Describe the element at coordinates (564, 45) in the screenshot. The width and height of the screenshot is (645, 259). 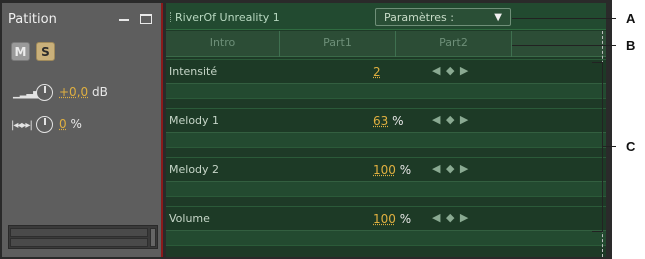
I see `callout-b-line` at that location.